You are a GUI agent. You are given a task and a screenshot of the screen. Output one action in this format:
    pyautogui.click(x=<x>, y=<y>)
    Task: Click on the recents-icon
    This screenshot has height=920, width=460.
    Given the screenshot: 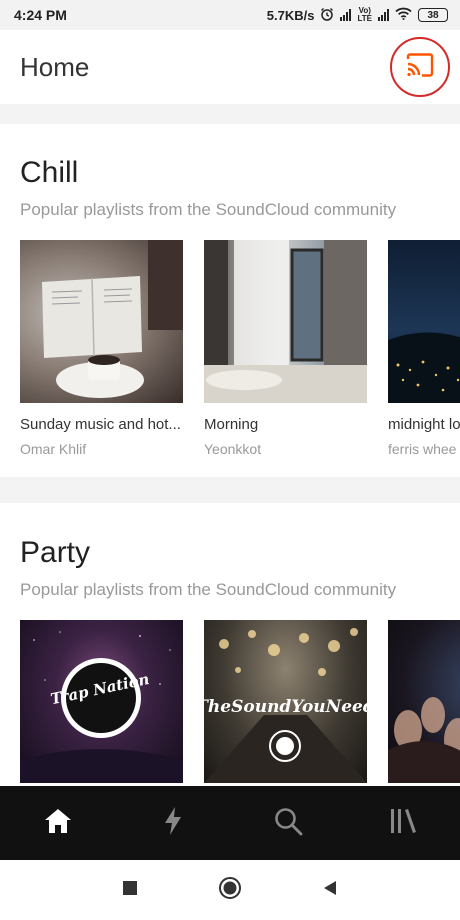 What is the action you would take?
    pyautogui.click(x=130, y=890)
    